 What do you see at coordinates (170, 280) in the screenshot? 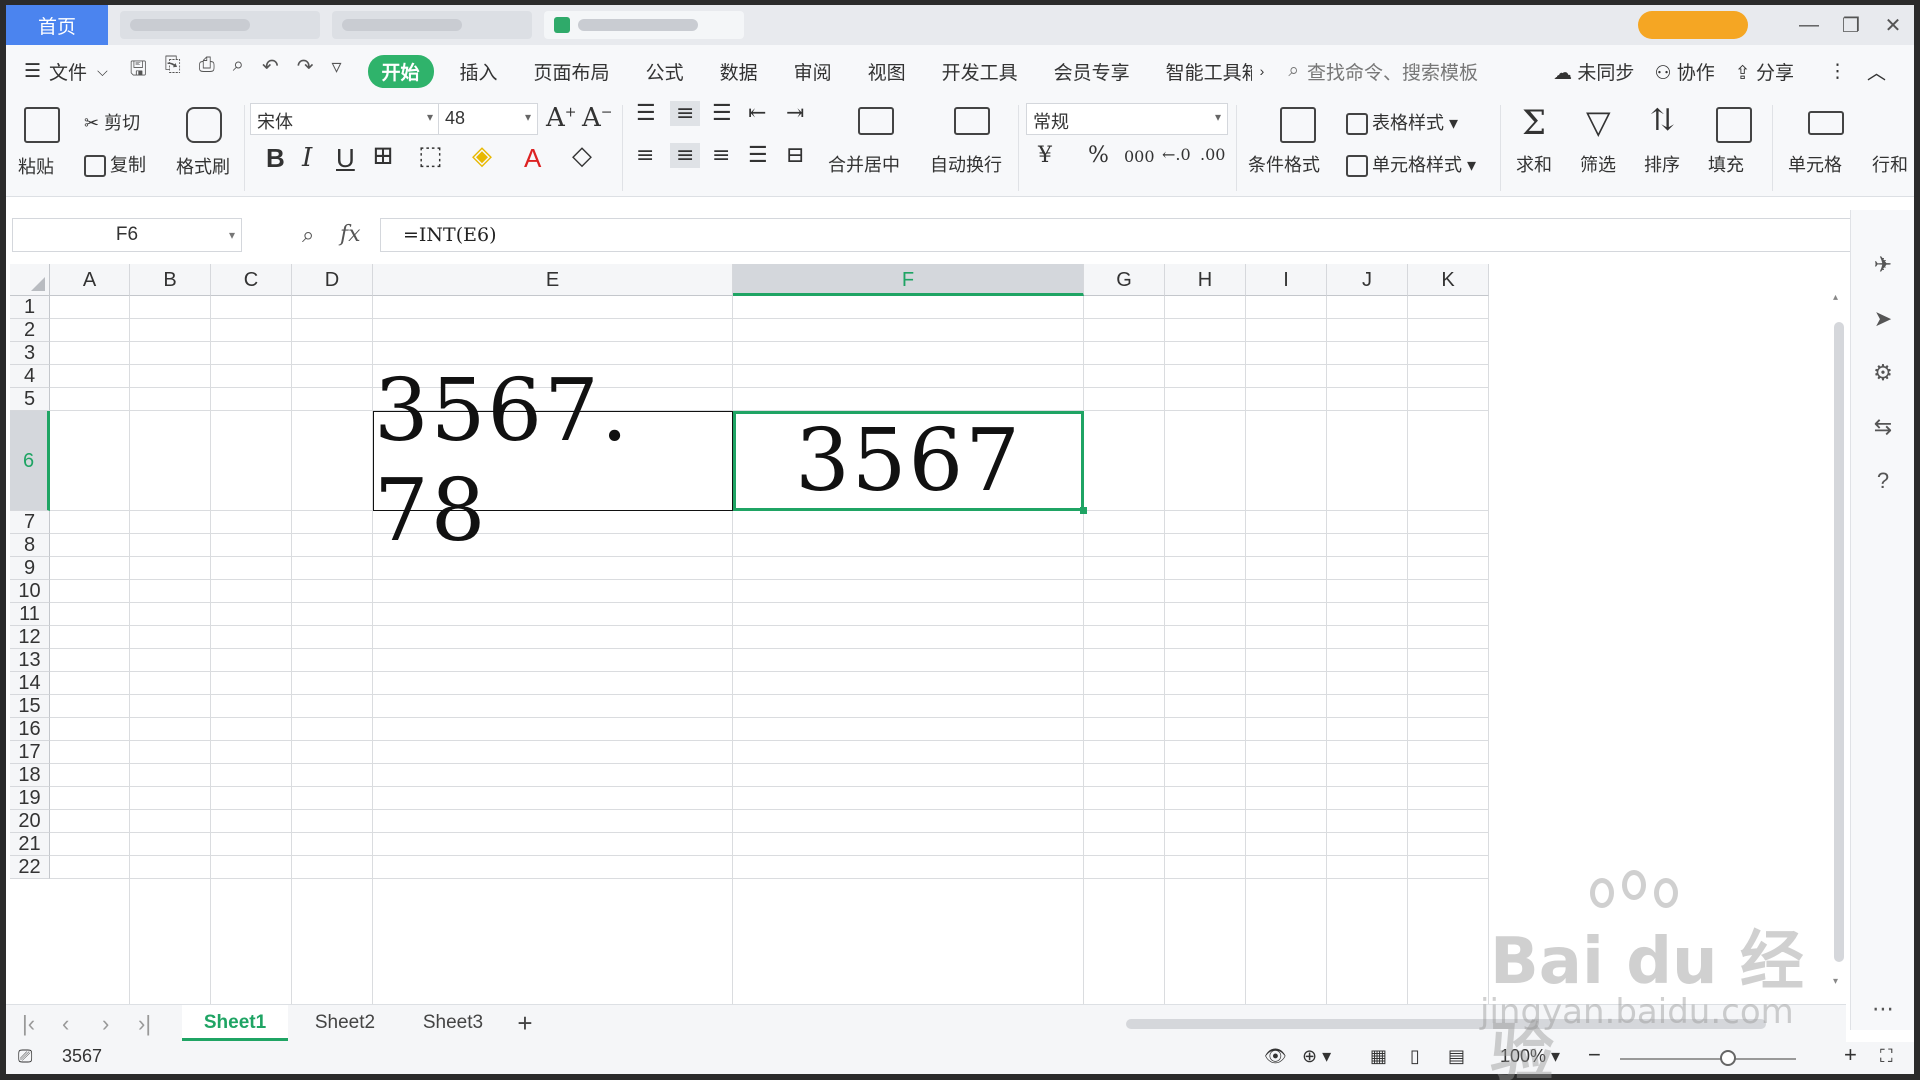
I see `column-header-b: B` at bounding box center [170, 280].